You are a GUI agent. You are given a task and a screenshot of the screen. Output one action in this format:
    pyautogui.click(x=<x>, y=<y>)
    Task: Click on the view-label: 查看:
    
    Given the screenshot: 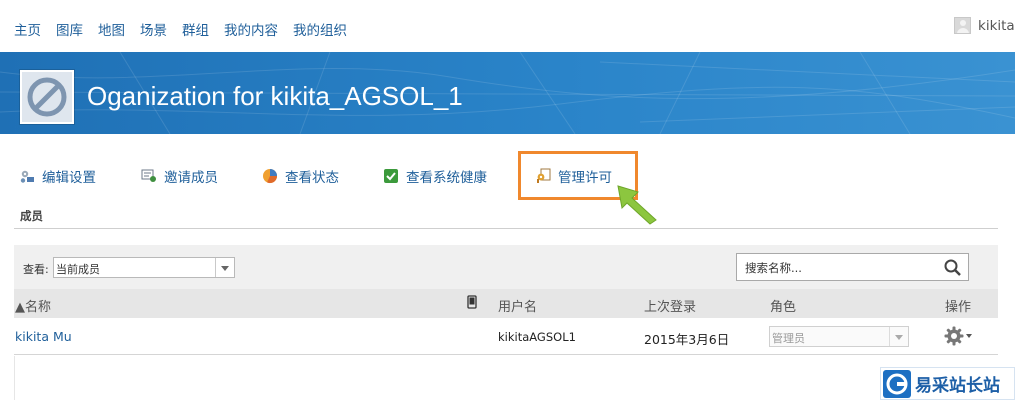 What is the action you would take?
    pyautogui.click(x=36, y=269)
    